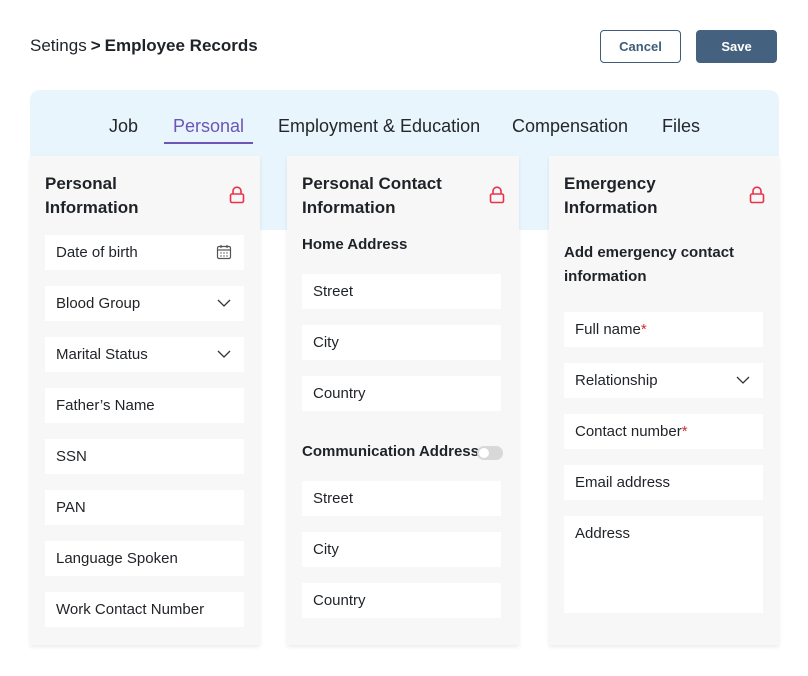 This screenshot has width=808, height=676. What do you see at coordinates (144, 609) in the screenshot?
I see `work-contact-number-field: Work Contact Number` at bounding box center [144, 609].